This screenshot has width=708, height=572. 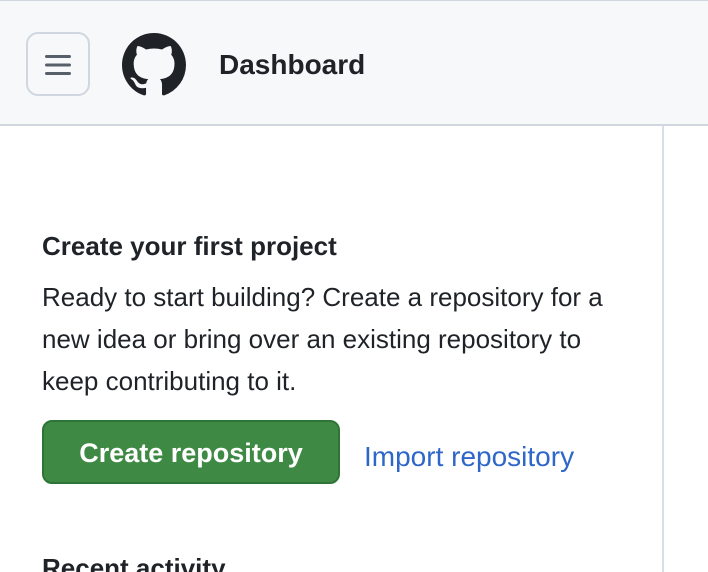 What do you see at coordinates (134, 562) in the screenshot?
I see `recent-activity-heading: Recent activity` at bounding box center [134, 562].